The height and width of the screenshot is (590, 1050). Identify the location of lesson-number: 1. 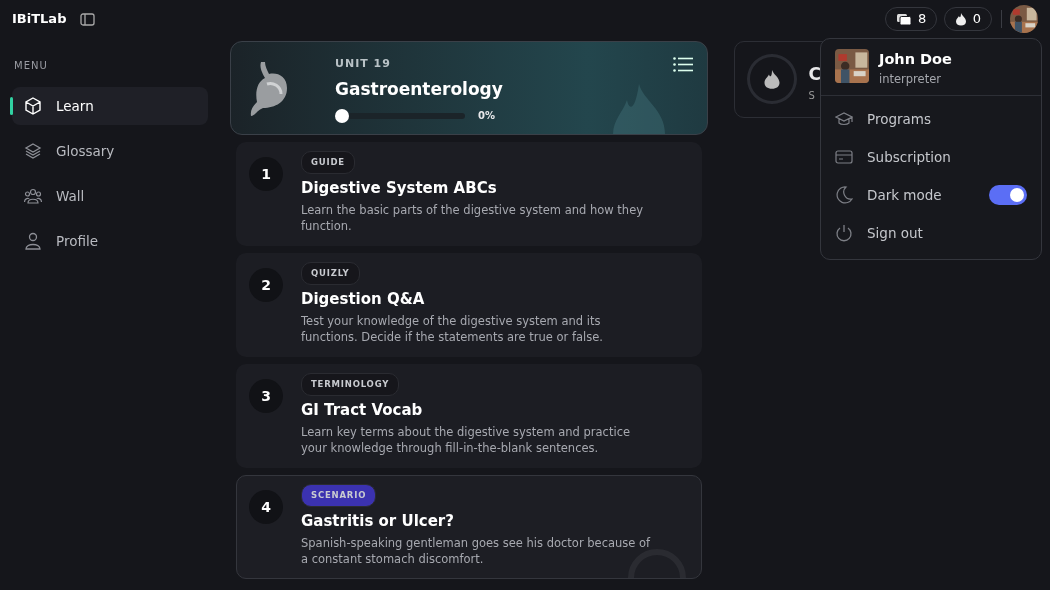
(266, 174).